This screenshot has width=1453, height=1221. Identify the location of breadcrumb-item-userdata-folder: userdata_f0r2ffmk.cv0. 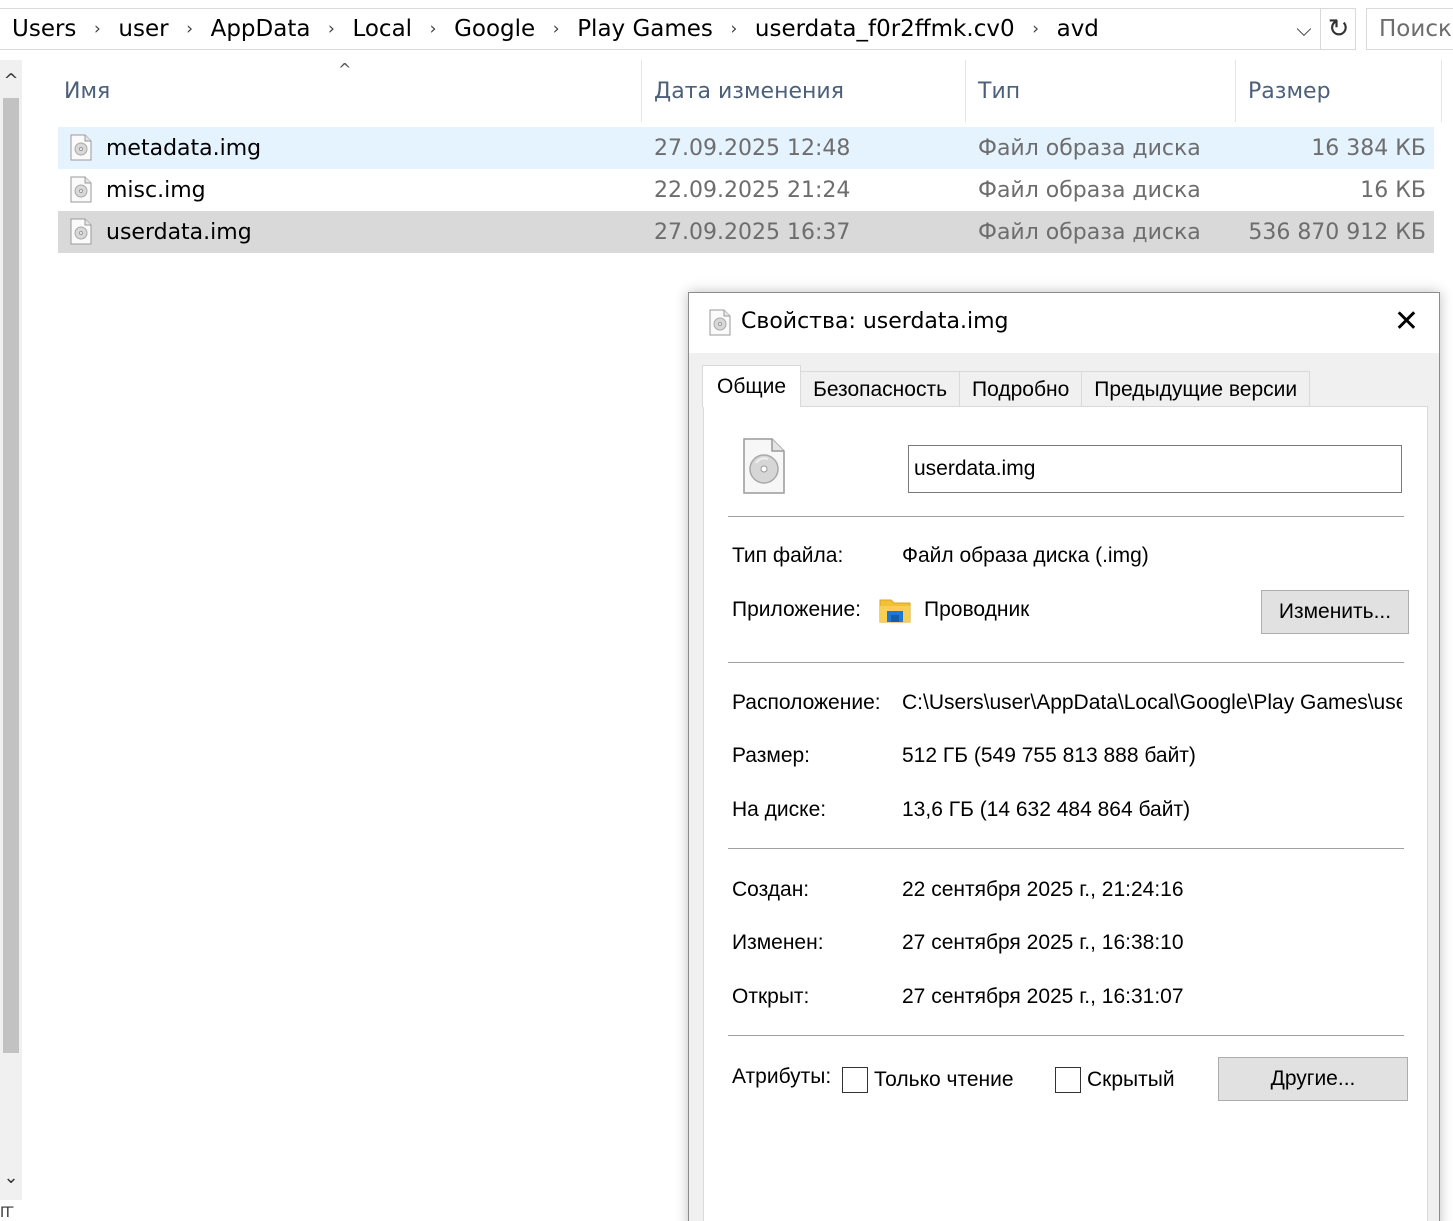
(885, 29).